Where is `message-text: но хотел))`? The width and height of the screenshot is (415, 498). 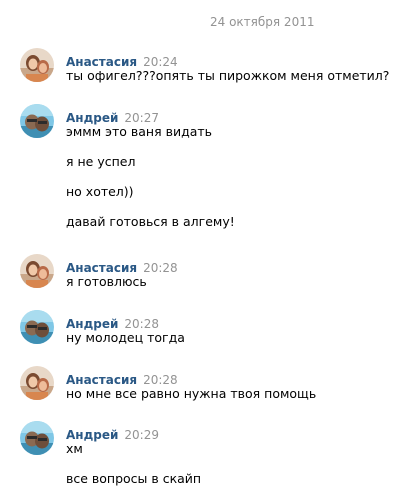
message-text: но хотел)) is located at coordinates (100, 191).